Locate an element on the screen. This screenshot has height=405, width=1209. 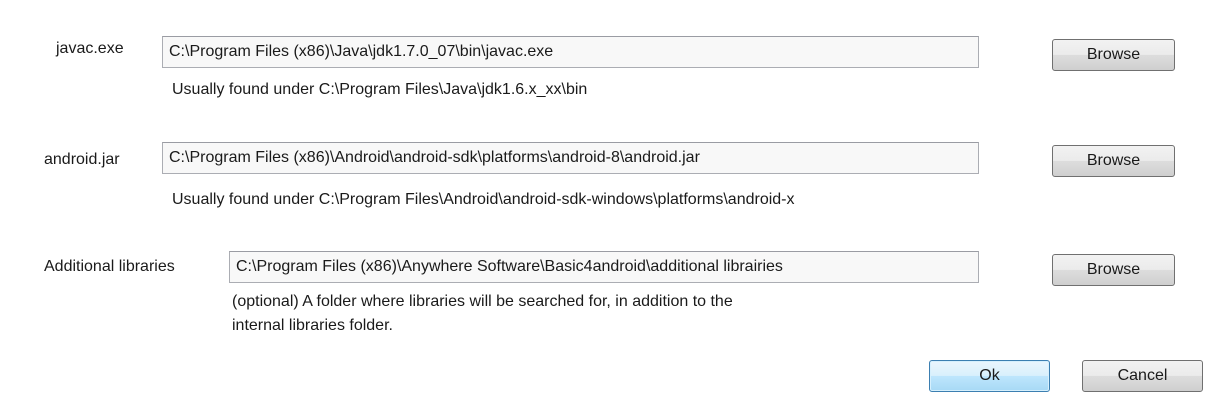
additional-libraries-browse-button: Browse is located at coordinates (1113, 270).